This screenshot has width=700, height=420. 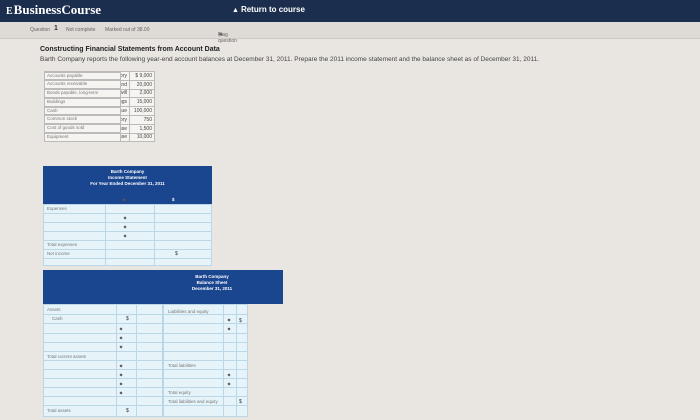 I want to click on account-amount-2: 1,500, so click(x=142, y=128).